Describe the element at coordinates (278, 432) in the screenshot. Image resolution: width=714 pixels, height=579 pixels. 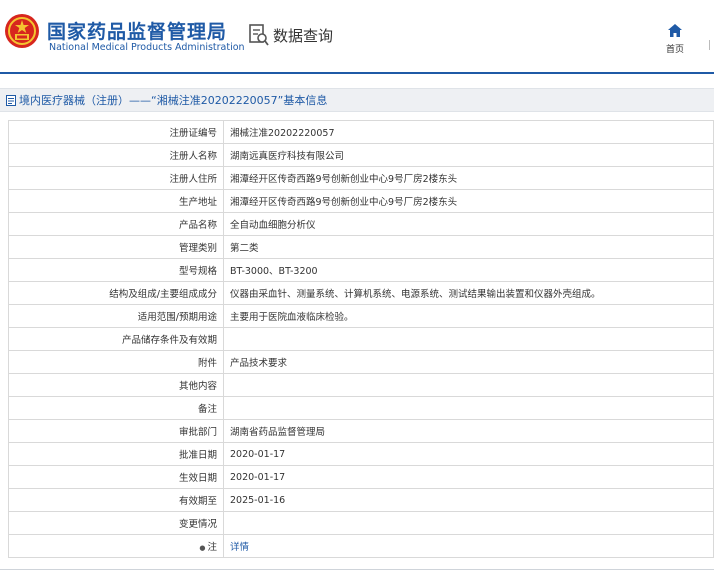
I see `field-value-text: 湖南省药品监督管理局` at that location.